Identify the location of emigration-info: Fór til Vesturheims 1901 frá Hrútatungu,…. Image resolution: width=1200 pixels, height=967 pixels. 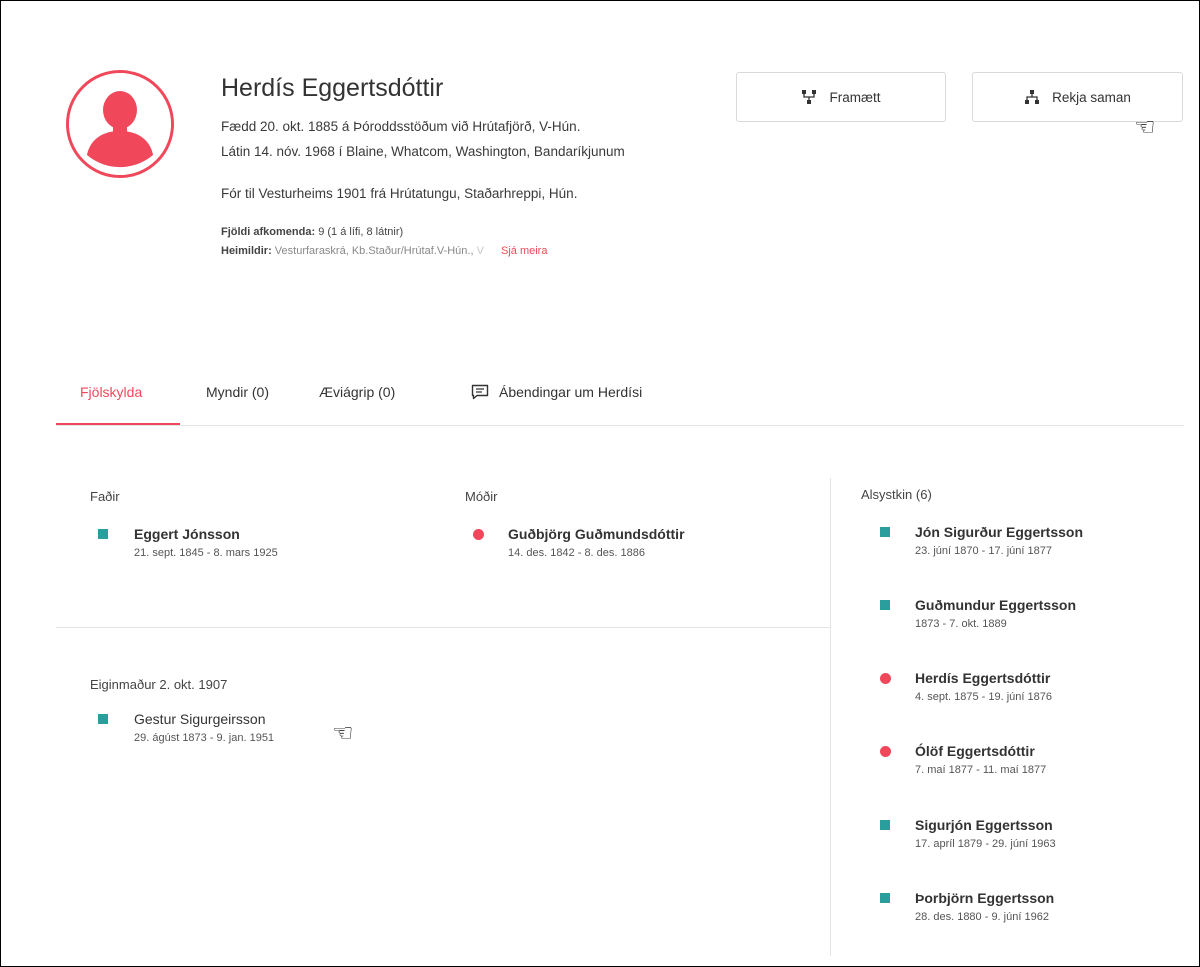
(399, 193).